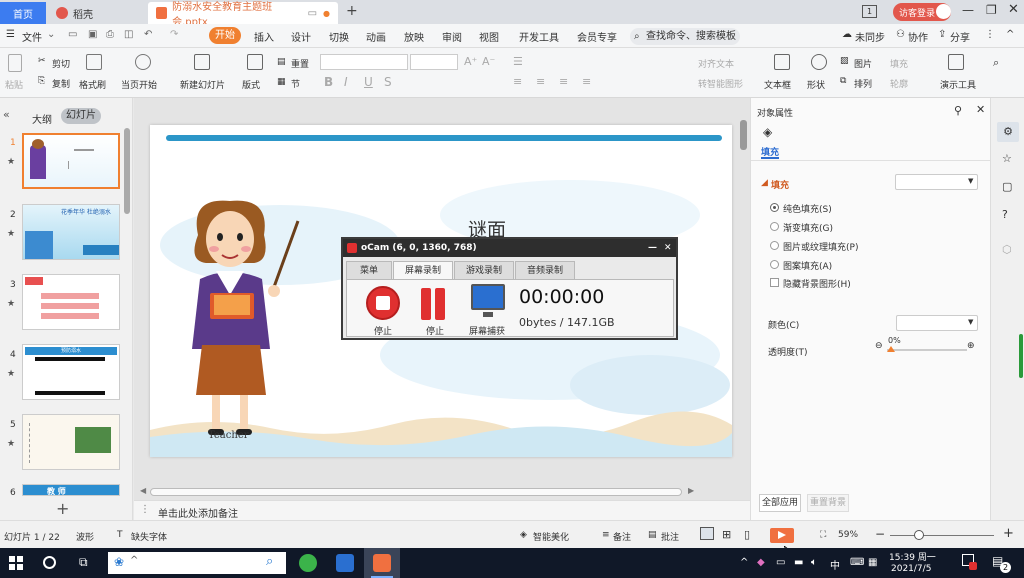 This screenshot has width=1024, height=578. What do you see at coordinates (197, 563) in the screenshot?
I see `taskbar-search-input: ❀ ^ ⌕` at bounding box center [197, 563].